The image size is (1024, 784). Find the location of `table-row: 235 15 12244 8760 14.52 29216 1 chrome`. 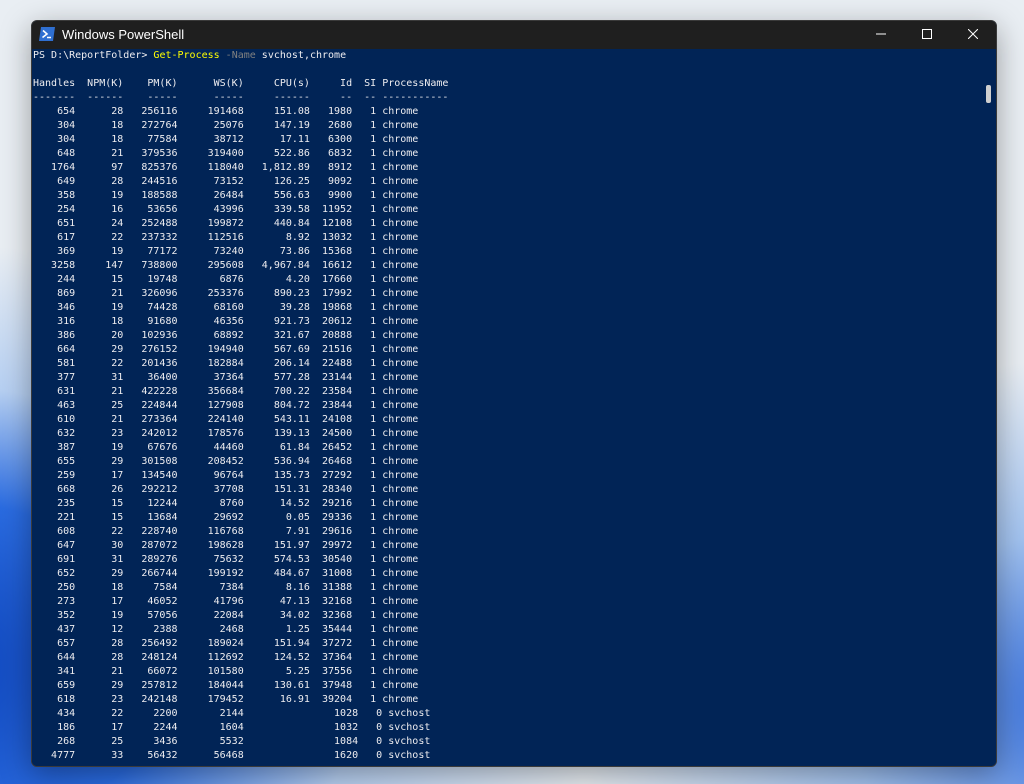

table-row: 235 15 12244 8760 14.52 29216 1 chrome is located at coordinates (226, 503).